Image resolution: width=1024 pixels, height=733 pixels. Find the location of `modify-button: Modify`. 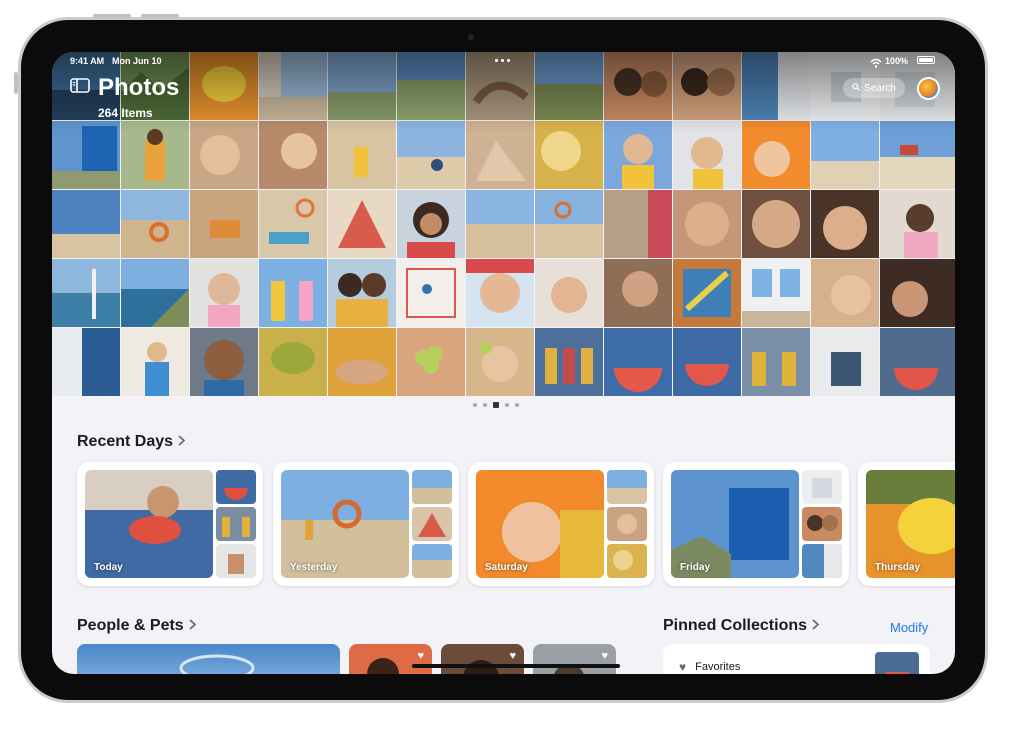

modify-button: Modify is located at coordinates (909, 627).